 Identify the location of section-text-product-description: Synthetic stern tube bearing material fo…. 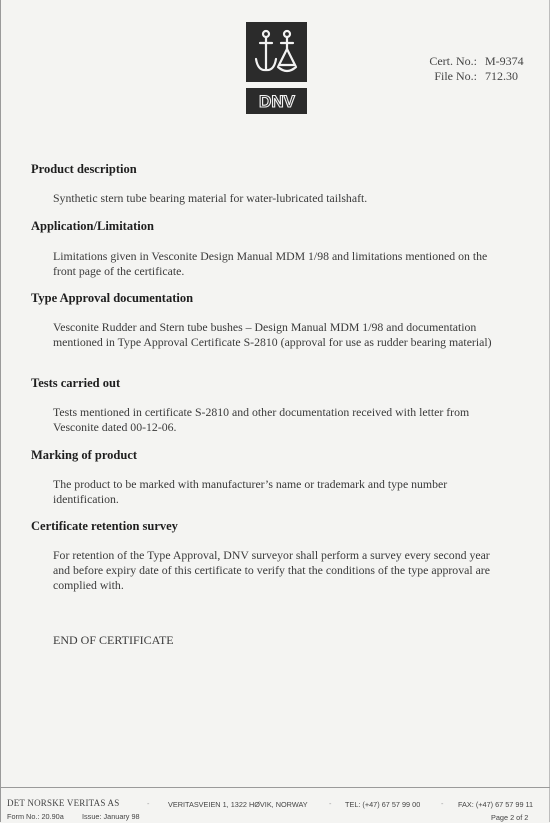
(210, 198).